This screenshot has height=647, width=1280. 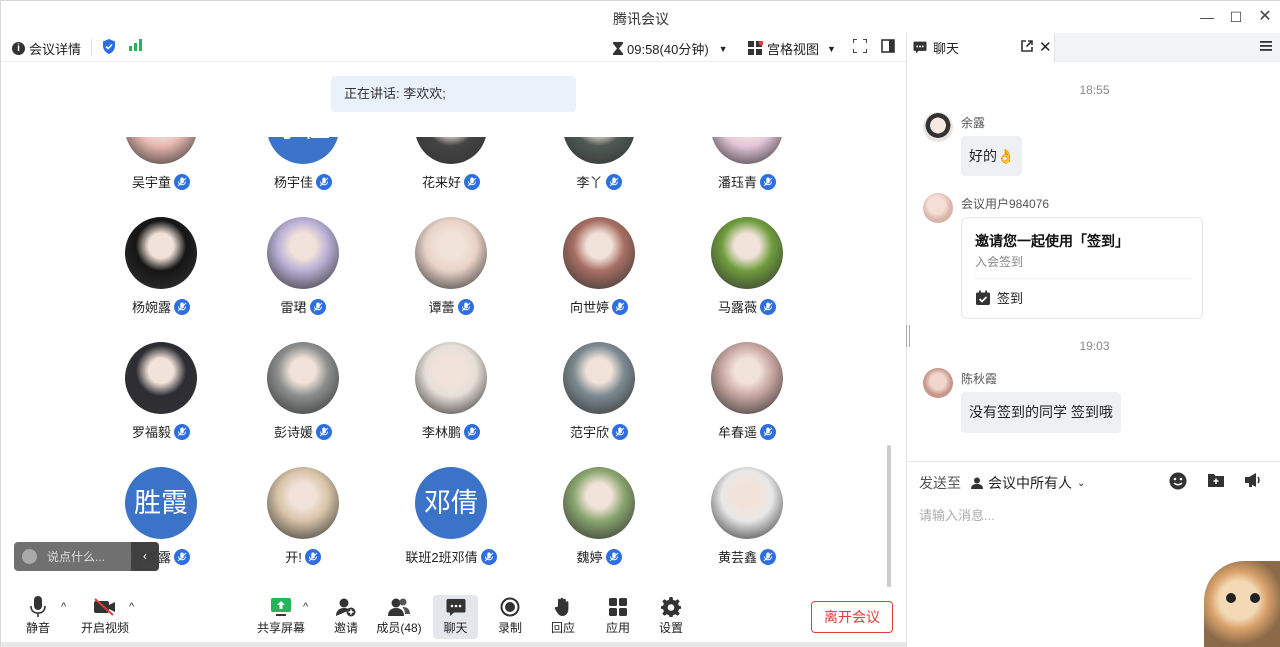 What do you see at coordinates (1266, 47) in the screenshot?
I see `menu-icon` at bounding box center [1266, 47].